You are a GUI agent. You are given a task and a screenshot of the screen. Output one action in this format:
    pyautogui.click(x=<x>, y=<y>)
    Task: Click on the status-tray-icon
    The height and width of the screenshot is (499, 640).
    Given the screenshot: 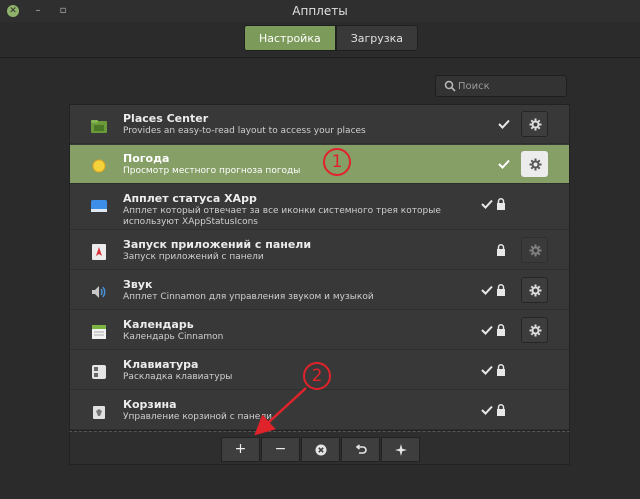 What is the action you would take?
    pyautogui.click(x=99, y=206)
    